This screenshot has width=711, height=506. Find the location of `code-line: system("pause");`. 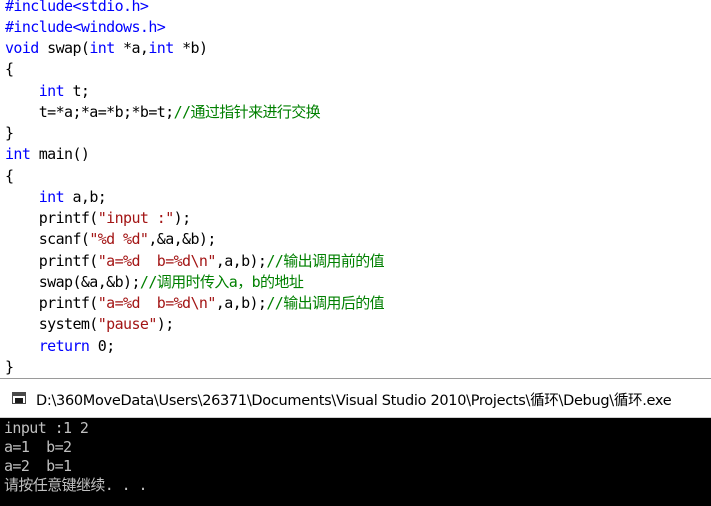

code-line: system("pause"); is located at coordinates (90, 324).